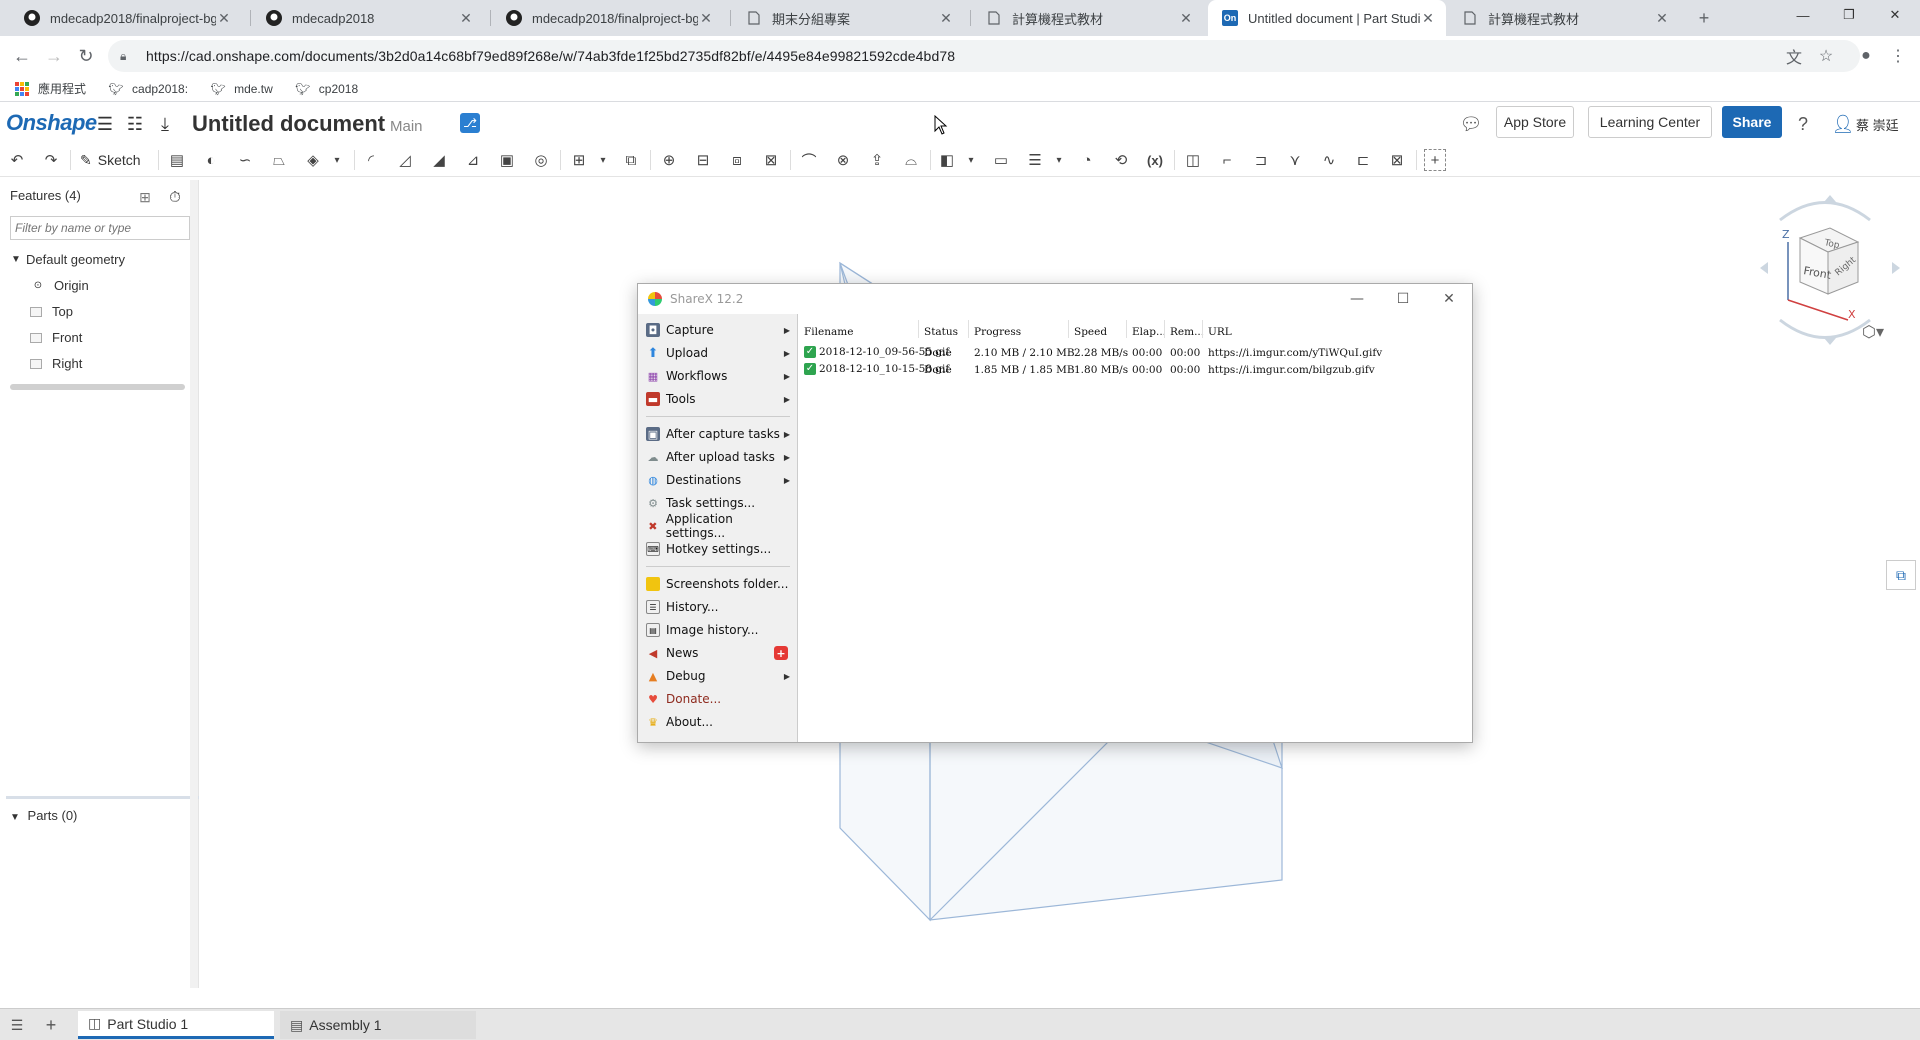 This screenshot has width=1920, height=1040. What do you see at coordinates (720, 676) in the screenshot?
I see `menu-debug: ▲ Debug ▶` at bounding box center [720, 676].